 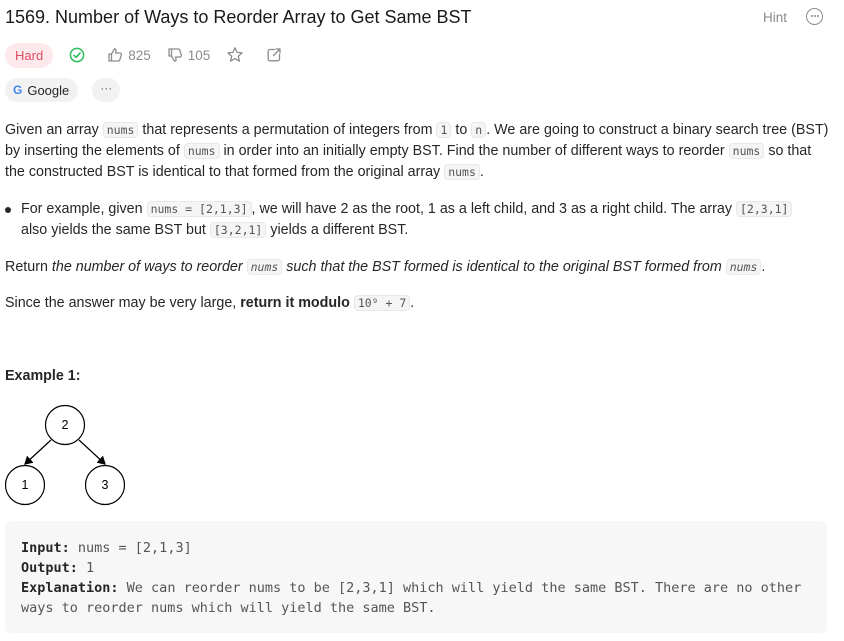 I want to click on code-example-array: nums = [2,1,3], so click(x=199, y=209).